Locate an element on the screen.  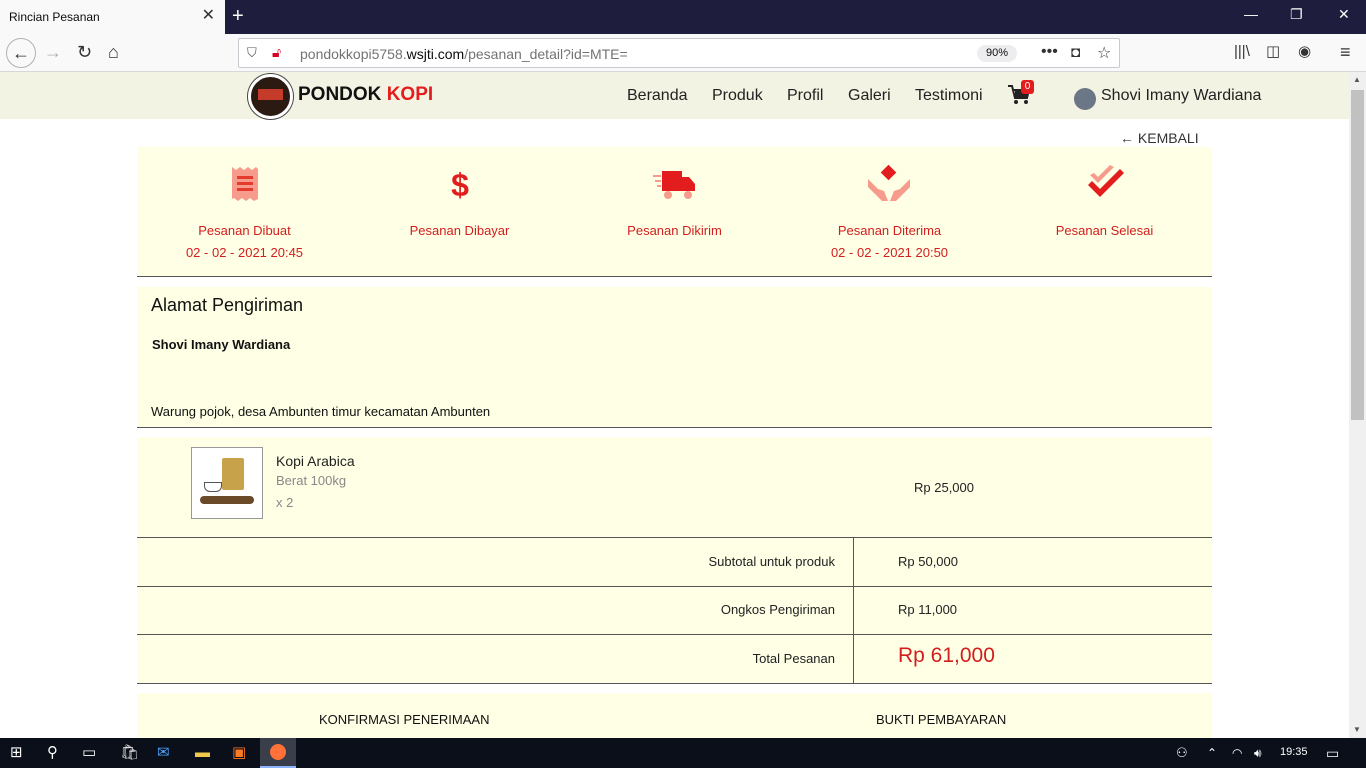
mail-icon: ✉ is located at coordinates (163, 753).